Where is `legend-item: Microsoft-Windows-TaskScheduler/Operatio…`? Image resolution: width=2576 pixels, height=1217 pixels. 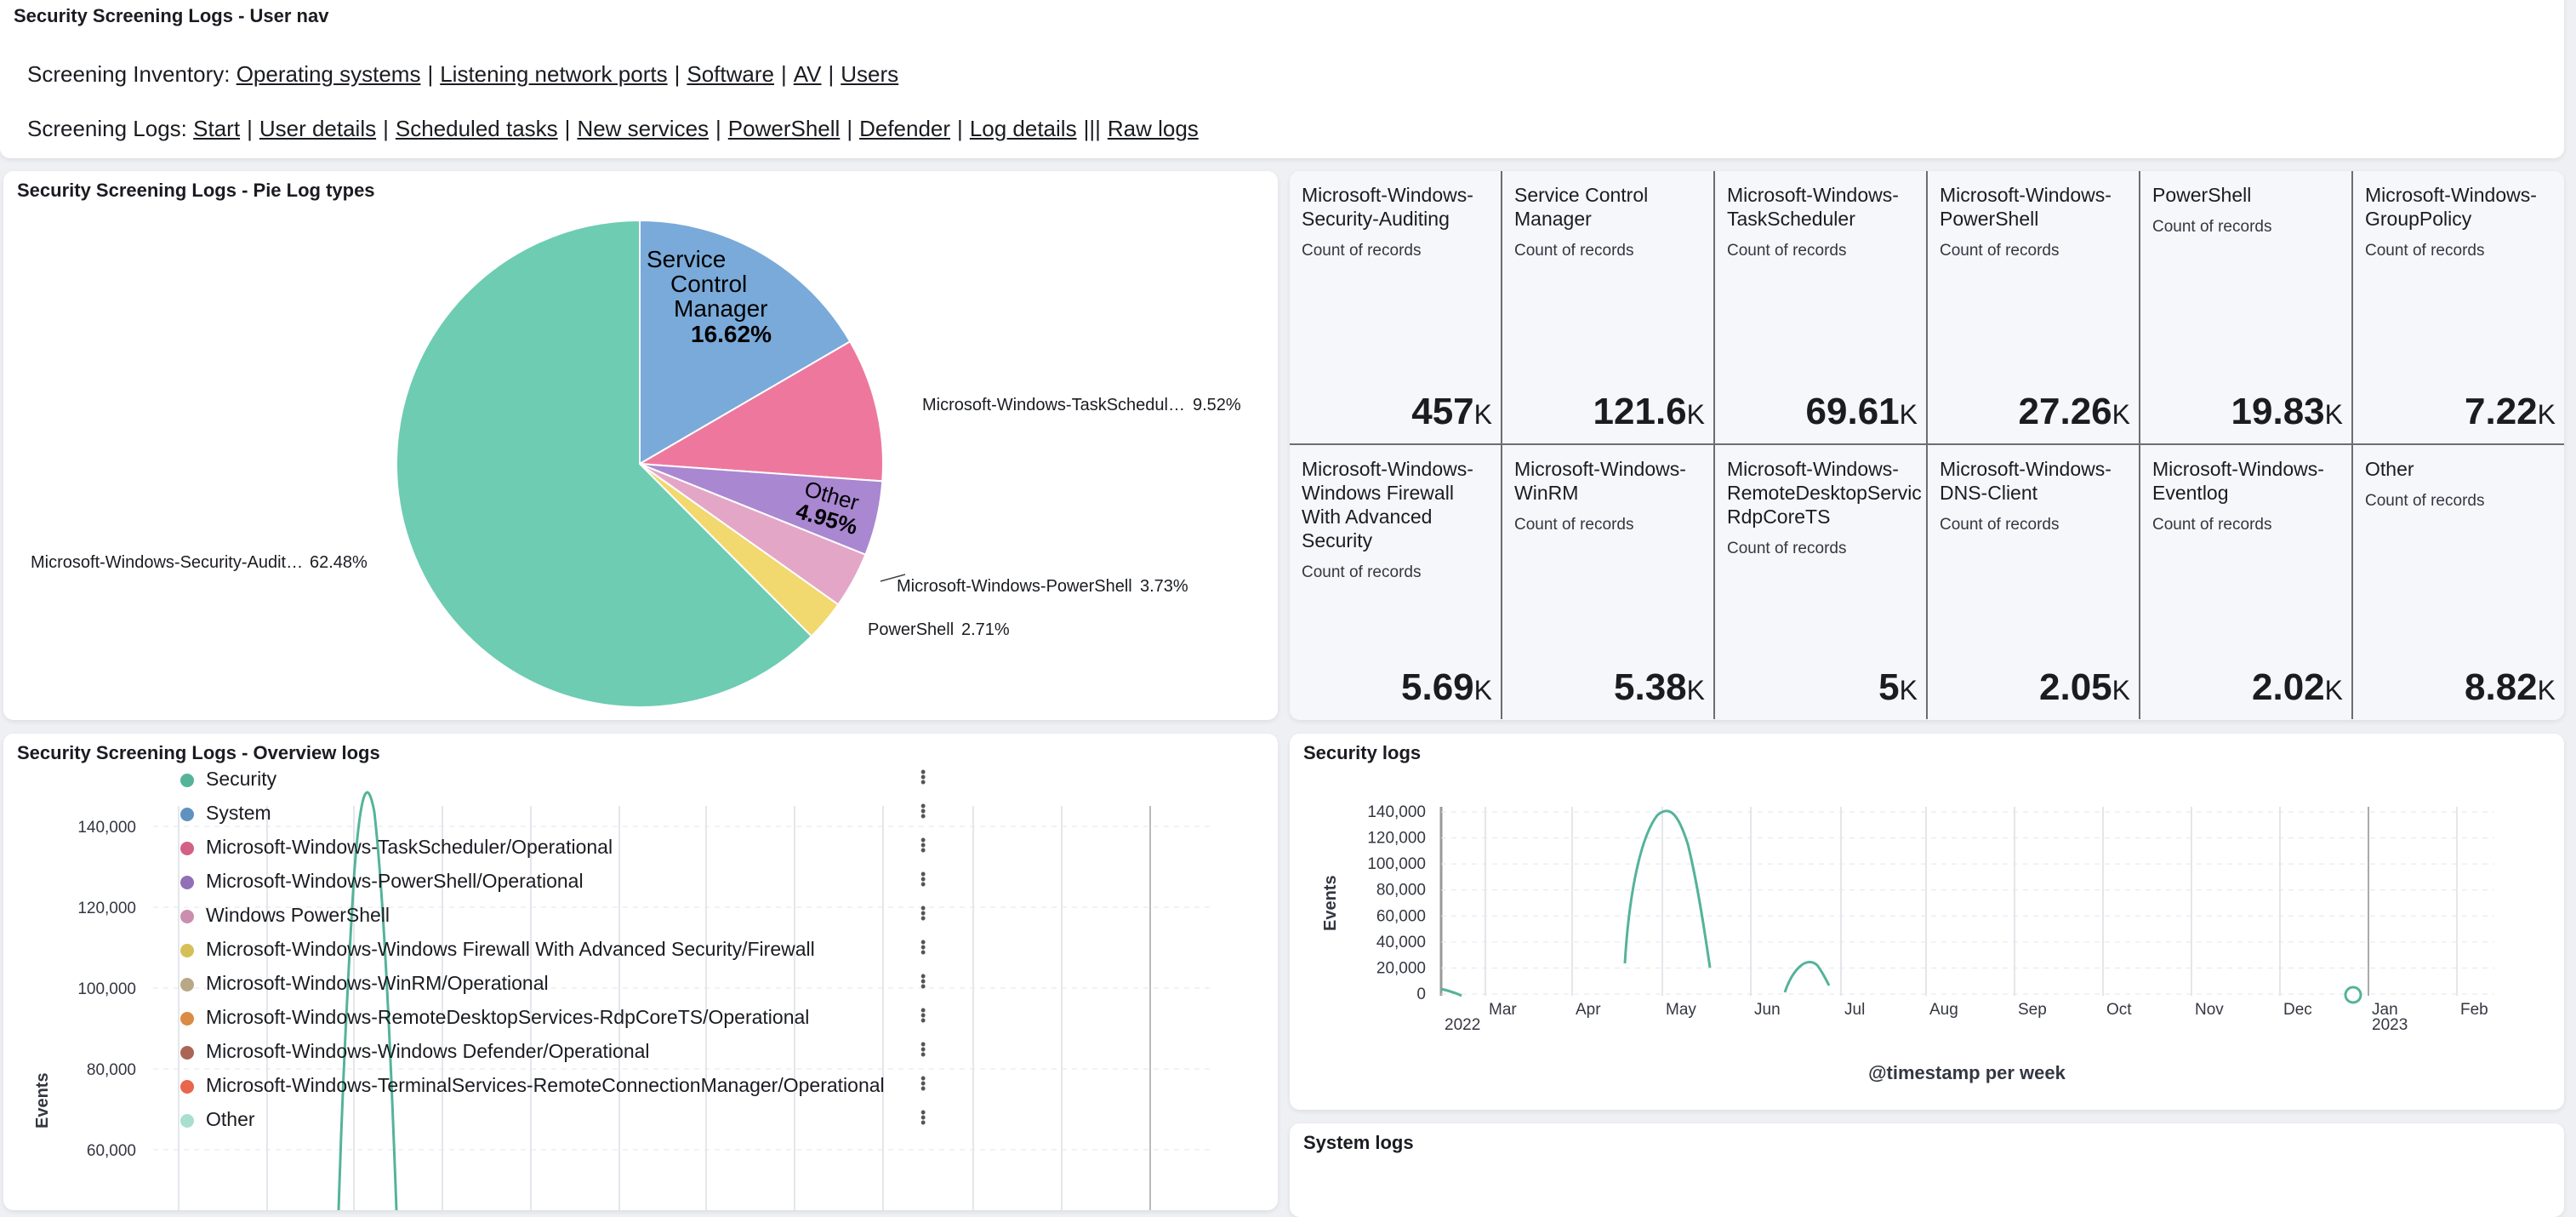
legend-item: Microsoft-Windows-TaskScheduler/Operatio… is located at coordinates (396, 847).